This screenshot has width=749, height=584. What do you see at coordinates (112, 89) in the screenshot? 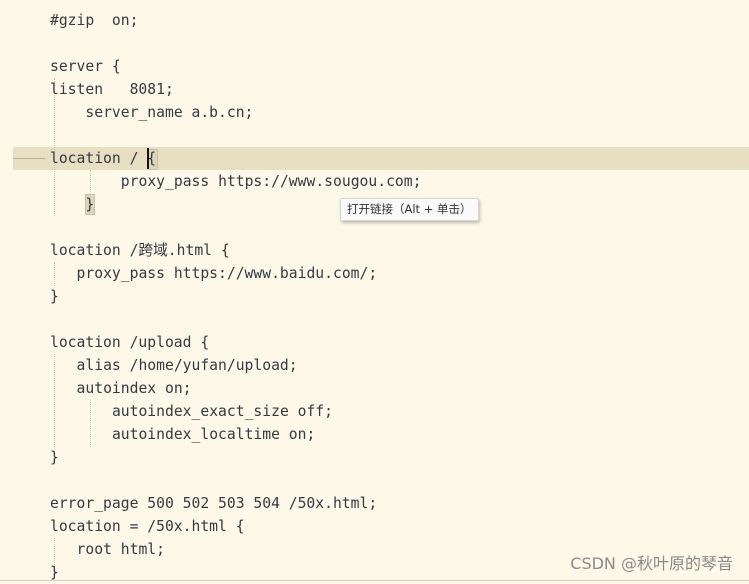
I see `code-line: listen 8081;` at bounding box center [112, 89].